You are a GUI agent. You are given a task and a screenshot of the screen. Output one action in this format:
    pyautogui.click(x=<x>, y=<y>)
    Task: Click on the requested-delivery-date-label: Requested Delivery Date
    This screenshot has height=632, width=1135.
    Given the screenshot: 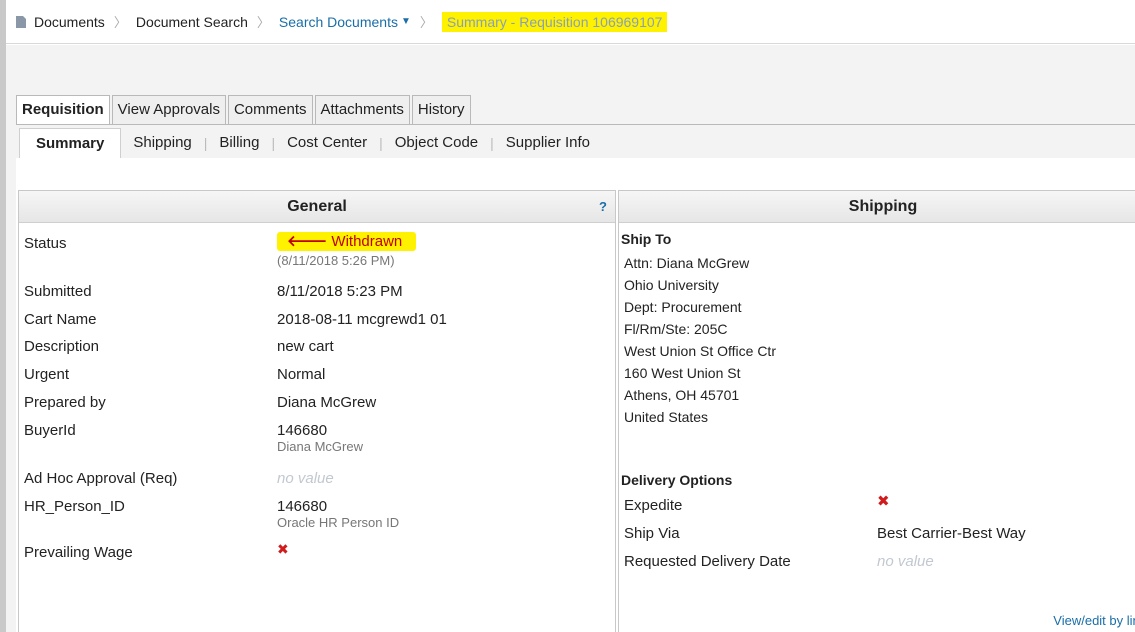 What is the action you would take?
    pyautogui.click(x=707, y=561)
    